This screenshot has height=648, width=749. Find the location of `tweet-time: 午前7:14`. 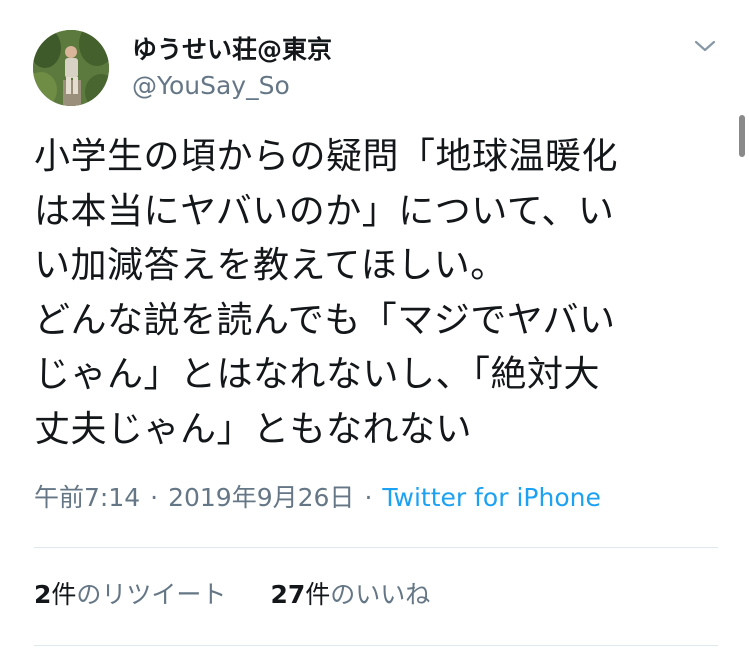

tweet-time: 午前7:14 is located at coordinates (87, 497).